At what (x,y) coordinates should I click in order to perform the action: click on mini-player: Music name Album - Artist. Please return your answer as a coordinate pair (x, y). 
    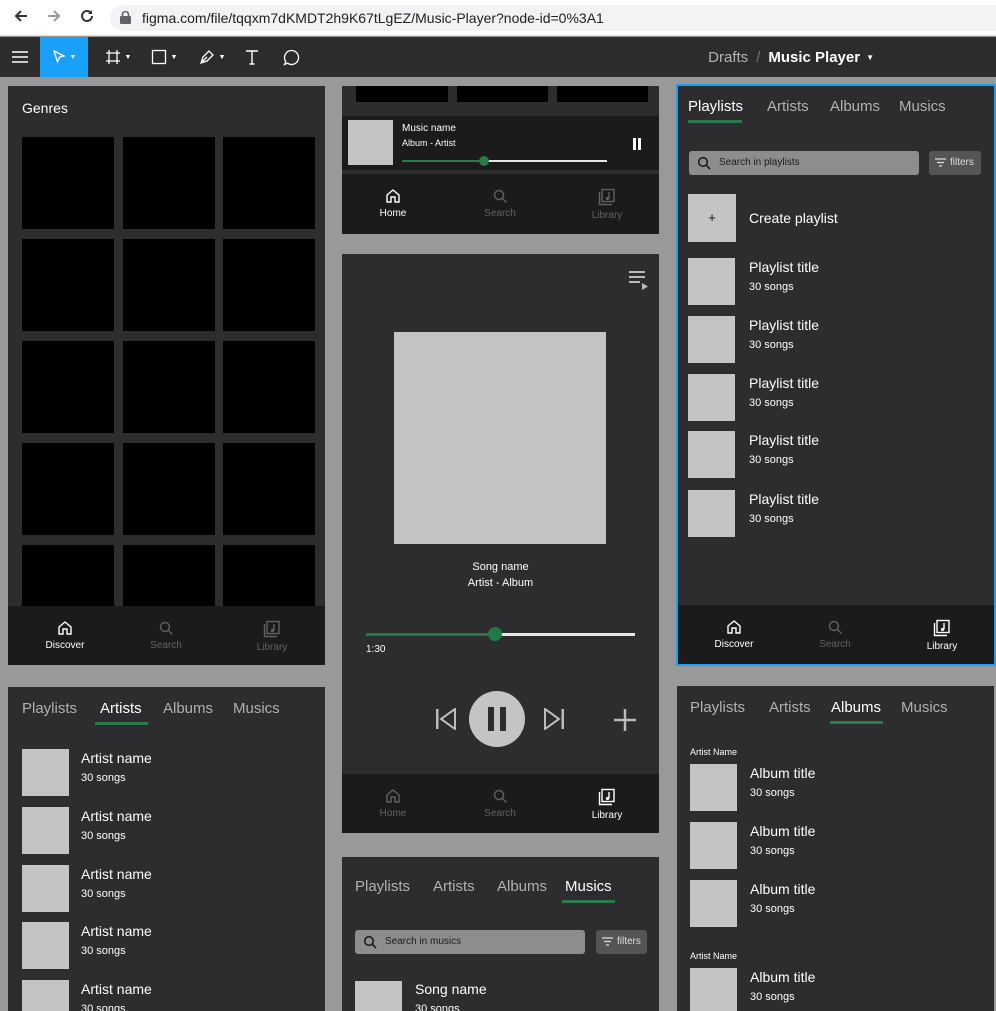
    Looking at the image, I should click on (500, 143).